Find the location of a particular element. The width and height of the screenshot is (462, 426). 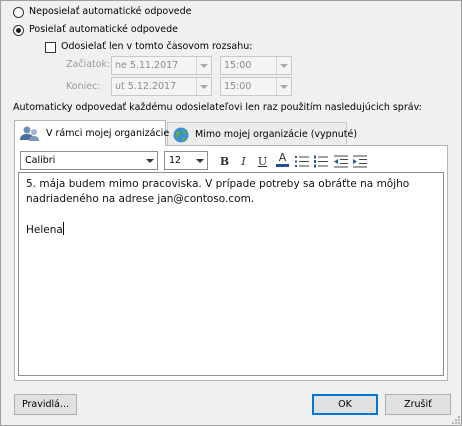

italic-button: I is located at coordinates (243, 161).